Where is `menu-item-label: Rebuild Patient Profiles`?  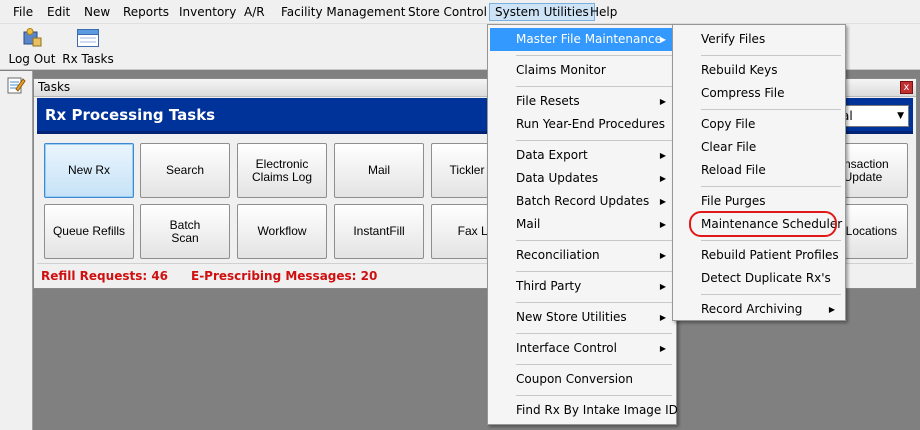 menu-item-label: Rebuild Patient Profiles is located at coordinates (770, 255).